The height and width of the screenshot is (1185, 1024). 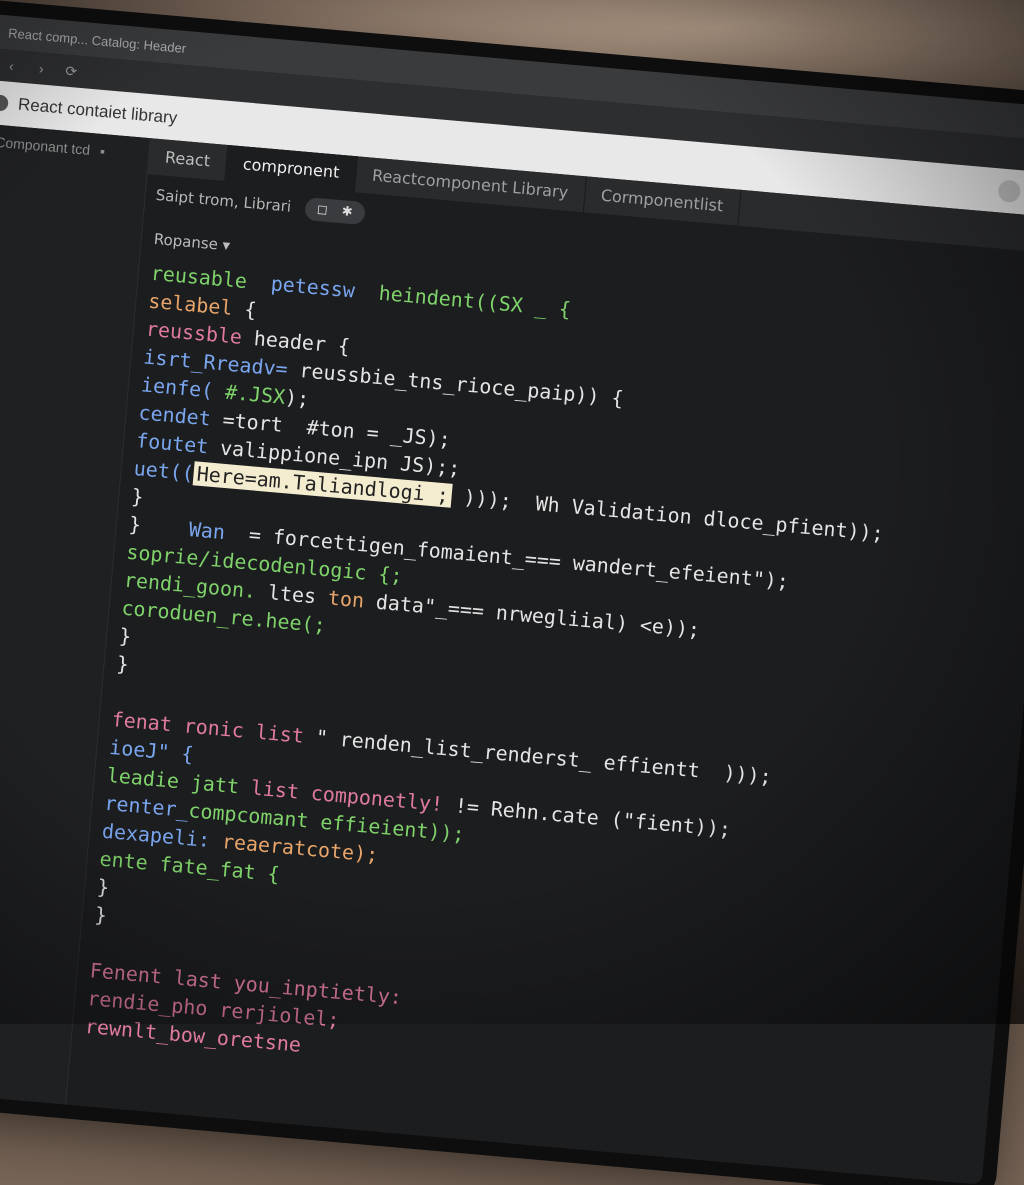 I want to click on sidebar-label: Componant tcd, so click(x=45, y=146).